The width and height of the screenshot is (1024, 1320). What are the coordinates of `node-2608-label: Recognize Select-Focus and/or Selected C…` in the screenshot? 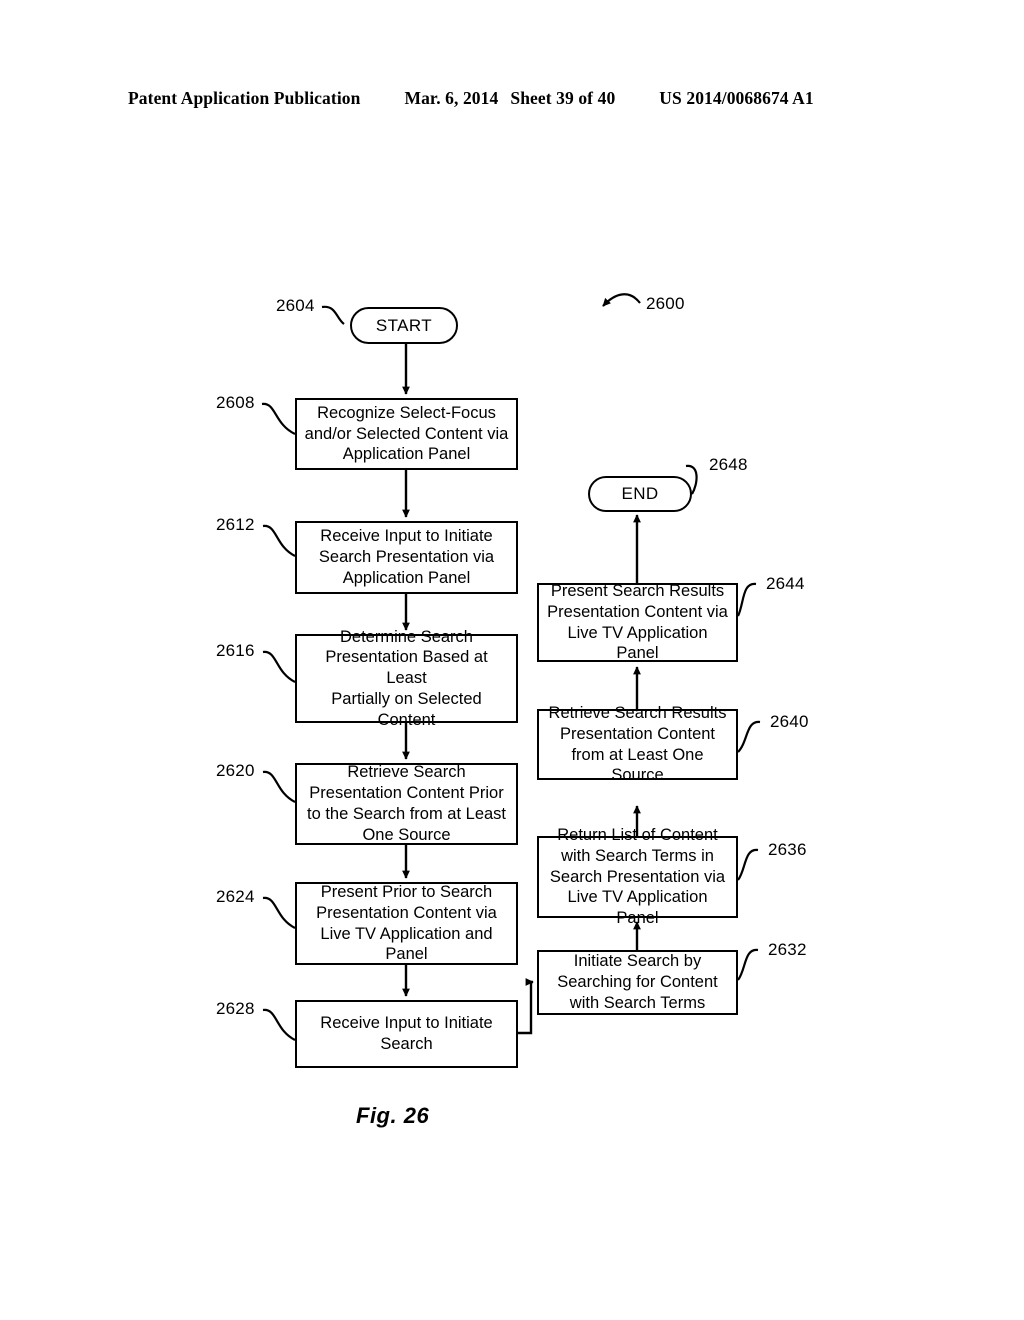 It's located at (406, 433).